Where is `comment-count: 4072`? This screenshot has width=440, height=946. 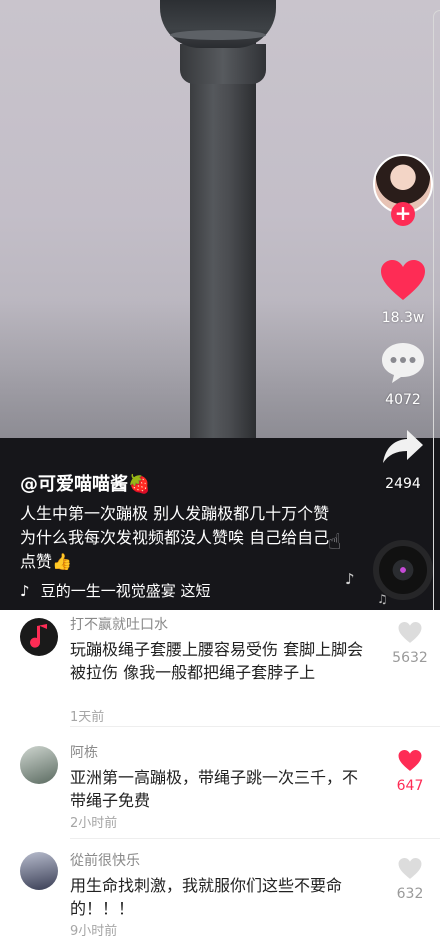
comment-count: 4072 is located at coordinates (403, 400).